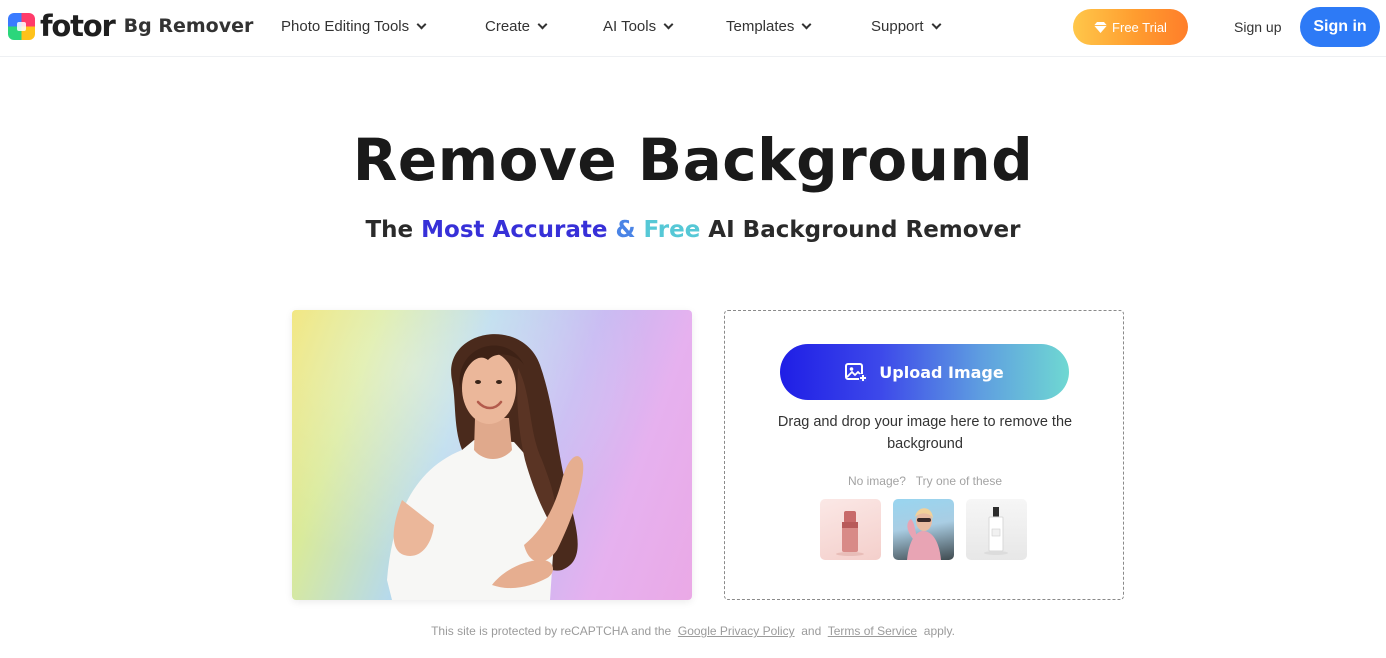 The height and width of the screenshot is (658, 1386). I want to click on nav-ai-tools: AI Tools, so click(638, 26).